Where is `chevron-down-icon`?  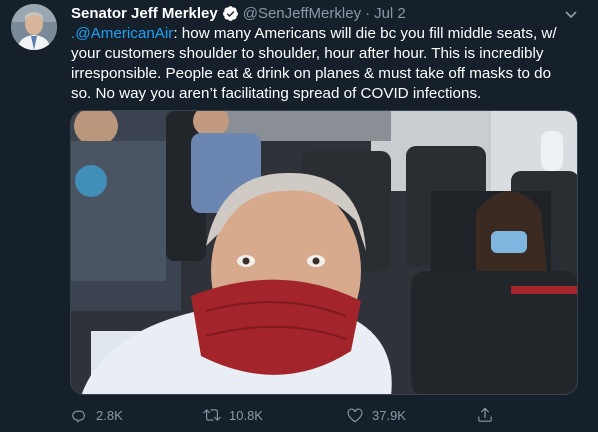 chevron-down-icon is located at coordinates (571, 14).